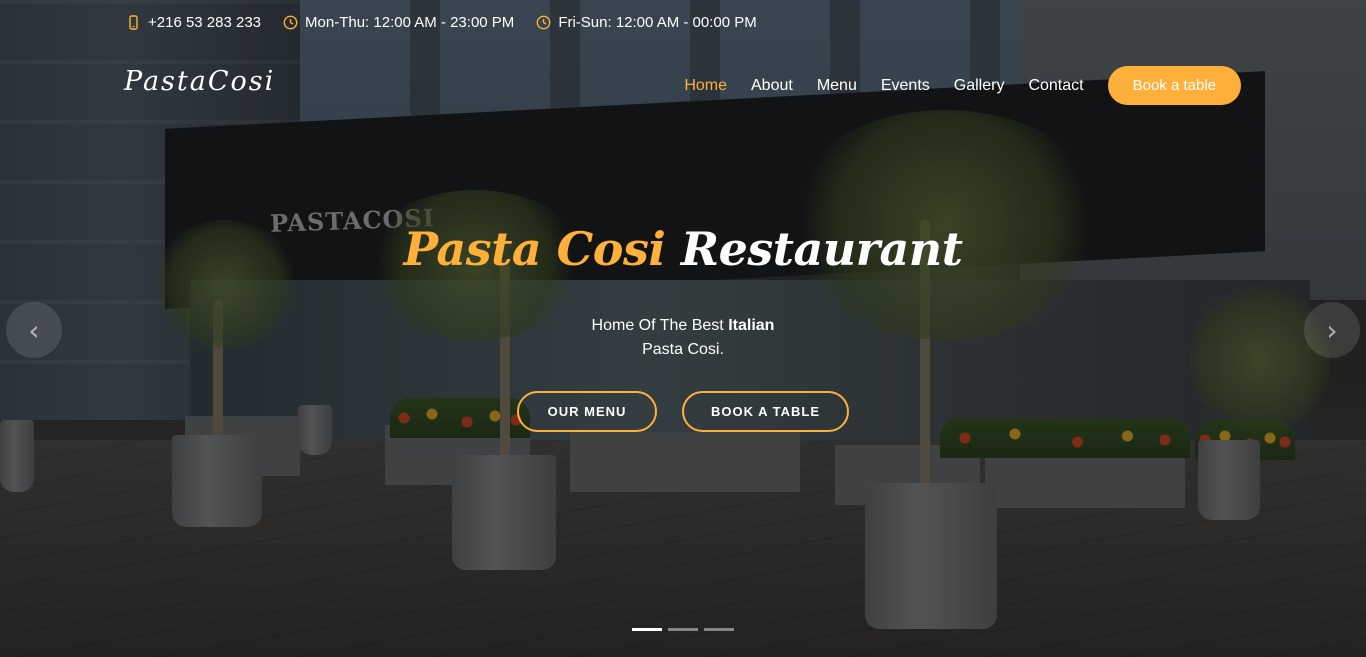 This screenshot has width=1366, height=657. I want to click on hero-subtitle-bold: Italian, so click(751, 325).